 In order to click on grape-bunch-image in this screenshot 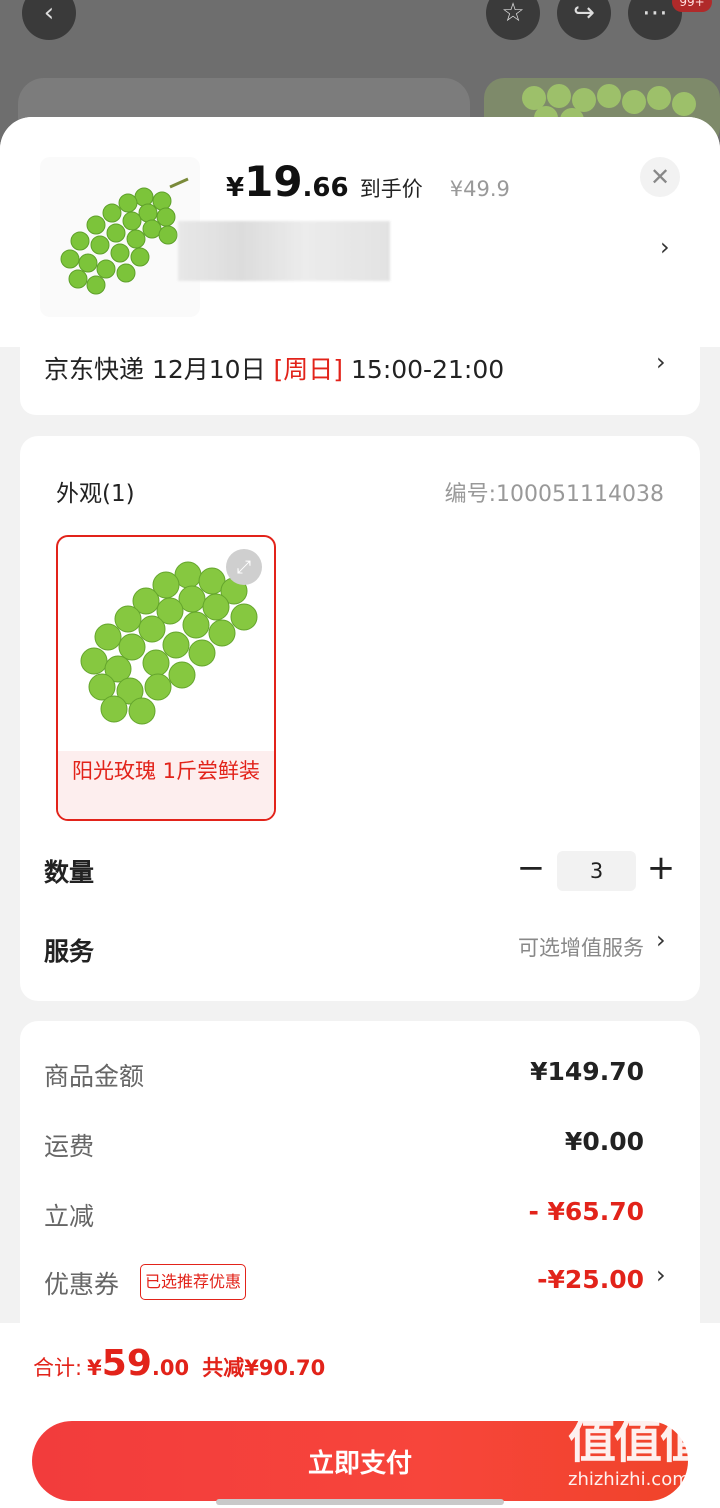, I will do `click(124, 236)`.